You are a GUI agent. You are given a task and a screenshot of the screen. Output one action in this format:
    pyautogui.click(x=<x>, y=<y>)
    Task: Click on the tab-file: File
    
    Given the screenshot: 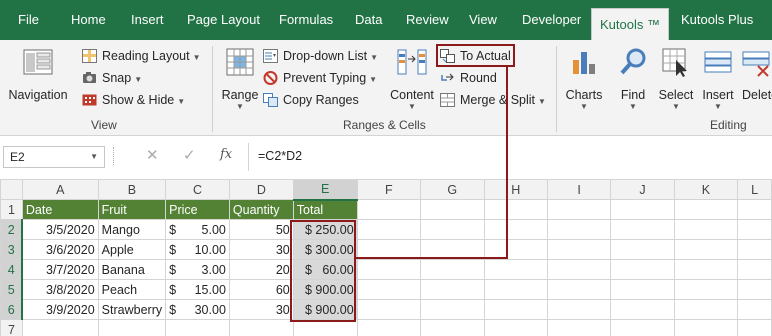 What is the action you would take?
    pyautogui.click(x=28, y=20)
    